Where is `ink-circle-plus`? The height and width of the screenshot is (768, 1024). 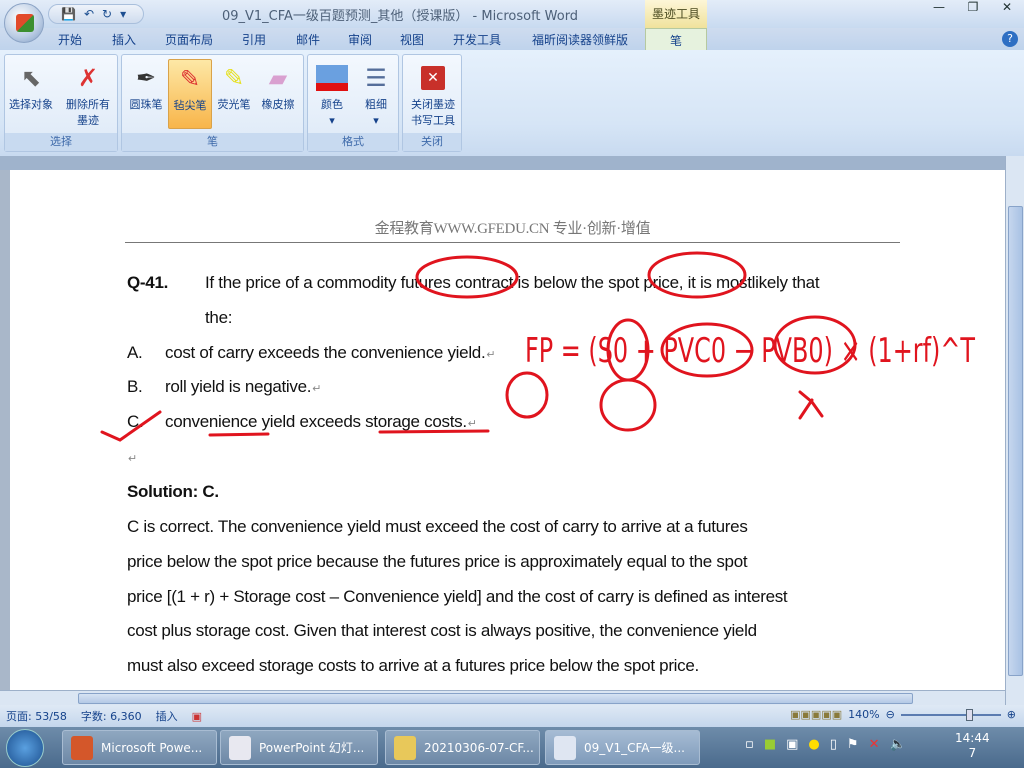 ink-circle-plus is located at coordinates (527, 395).